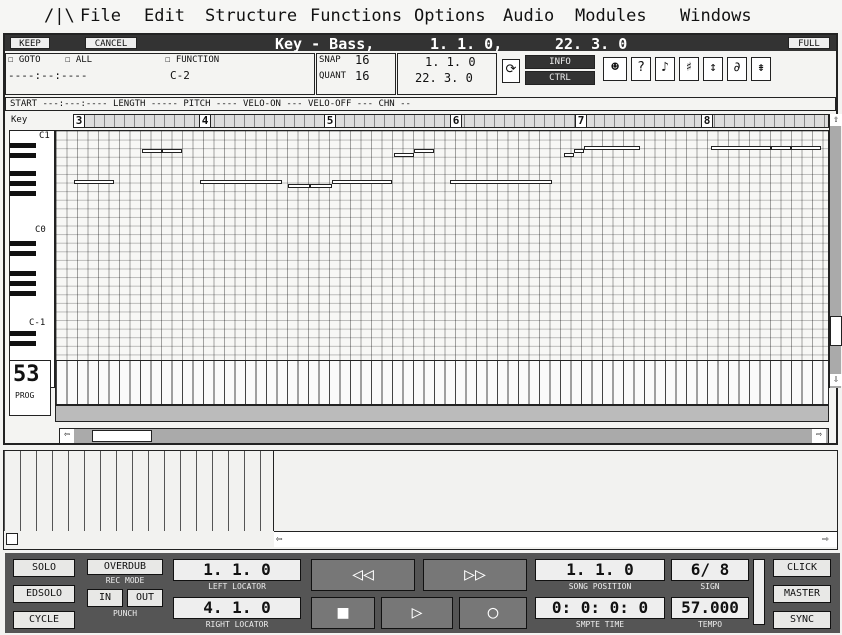 The width and height of the screenshot is (842, 635). I want to click on quant-value: 16, so click(362, 76).